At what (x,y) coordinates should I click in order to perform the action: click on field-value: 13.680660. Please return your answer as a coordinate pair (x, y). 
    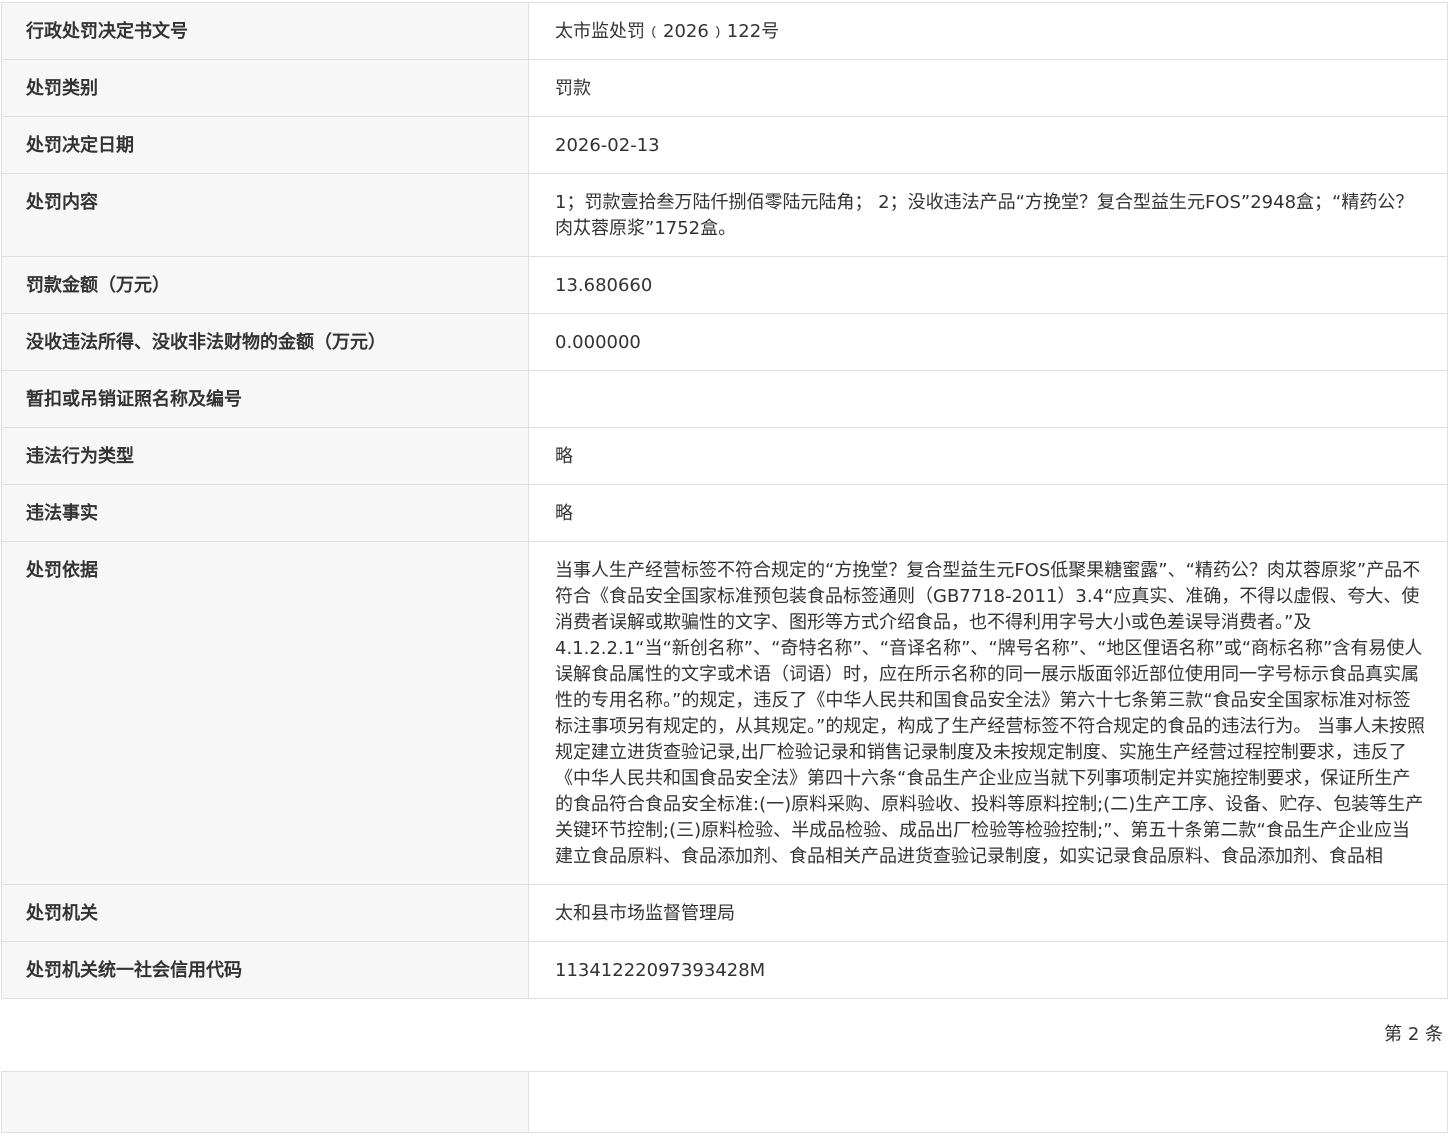
    Looking at the image, I should click on (988, 285).